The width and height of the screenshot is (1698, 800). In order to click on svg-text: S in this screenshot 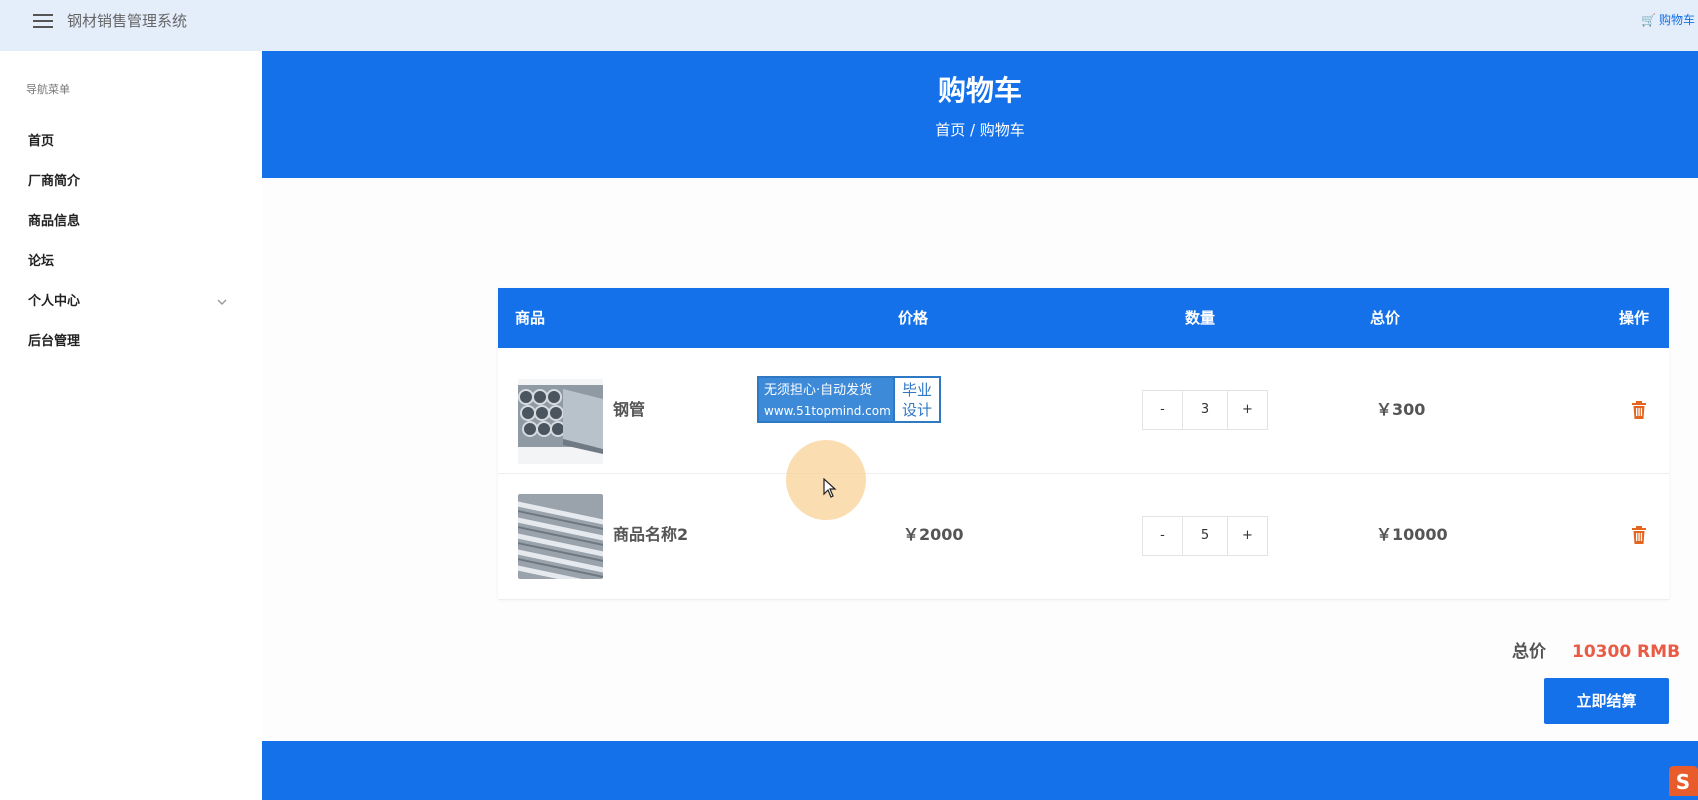, I will do `click(1683, 782)`.